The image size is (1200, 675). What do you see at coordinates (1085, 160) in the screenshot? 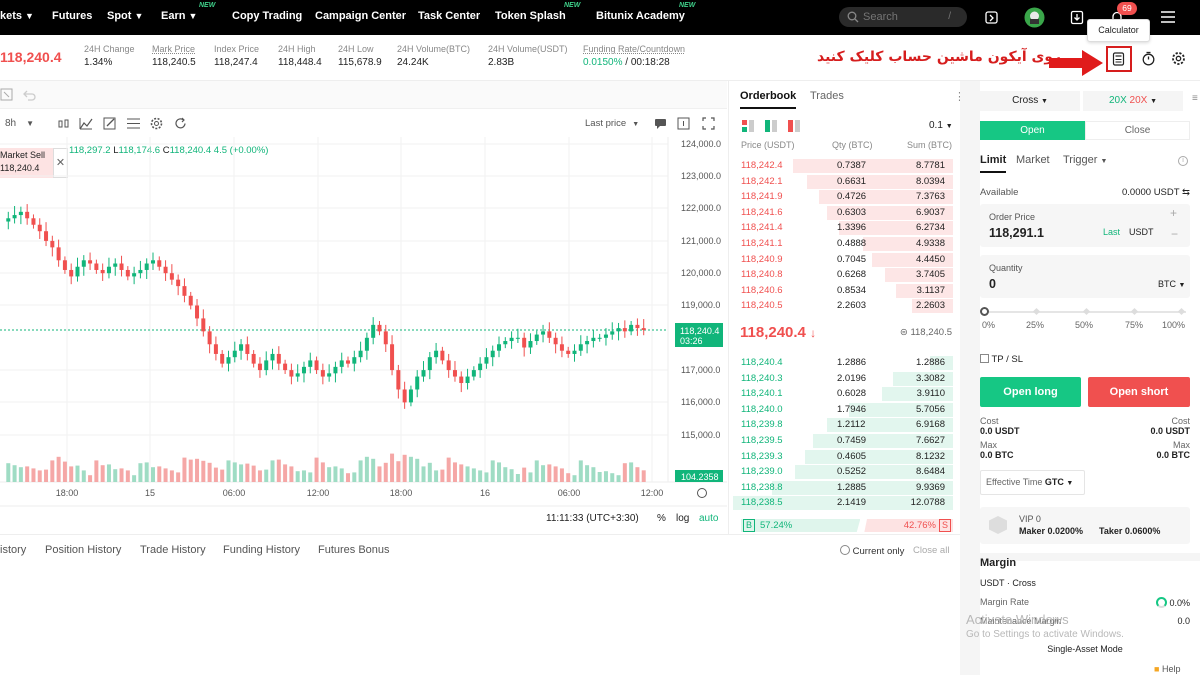
I see `order-type-trigger: Trigger ▼` at bounding box center [1085, 160].